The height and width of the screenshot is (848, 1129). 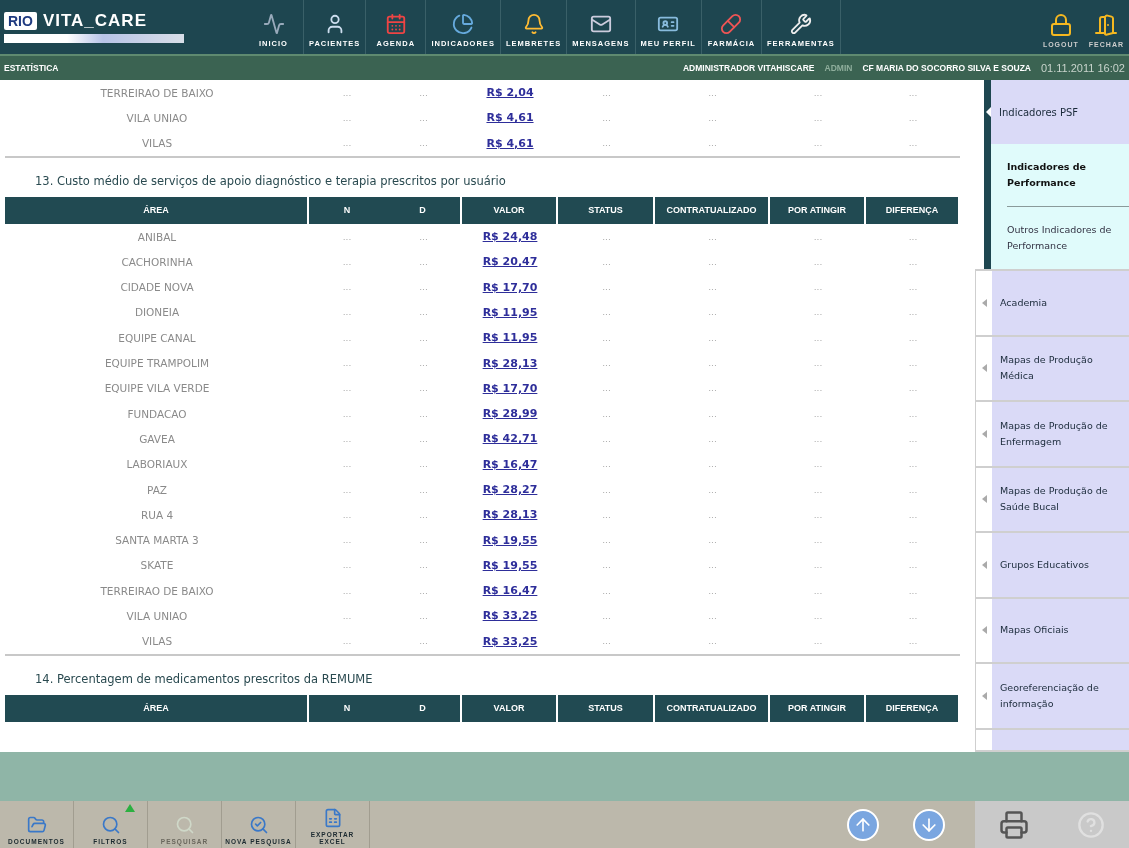 What do you see at coordinates (510, 489) in the screenshot?
I see `value-link: R$ 28,27` at bounding box center [510, 489].